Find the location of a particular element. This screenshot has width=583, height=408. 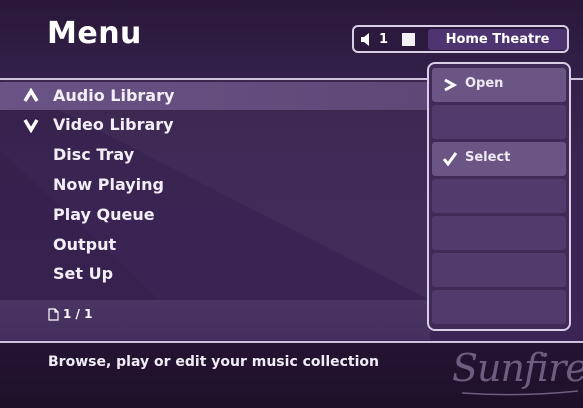

action-label: Open is located at coordinates (484, 83).